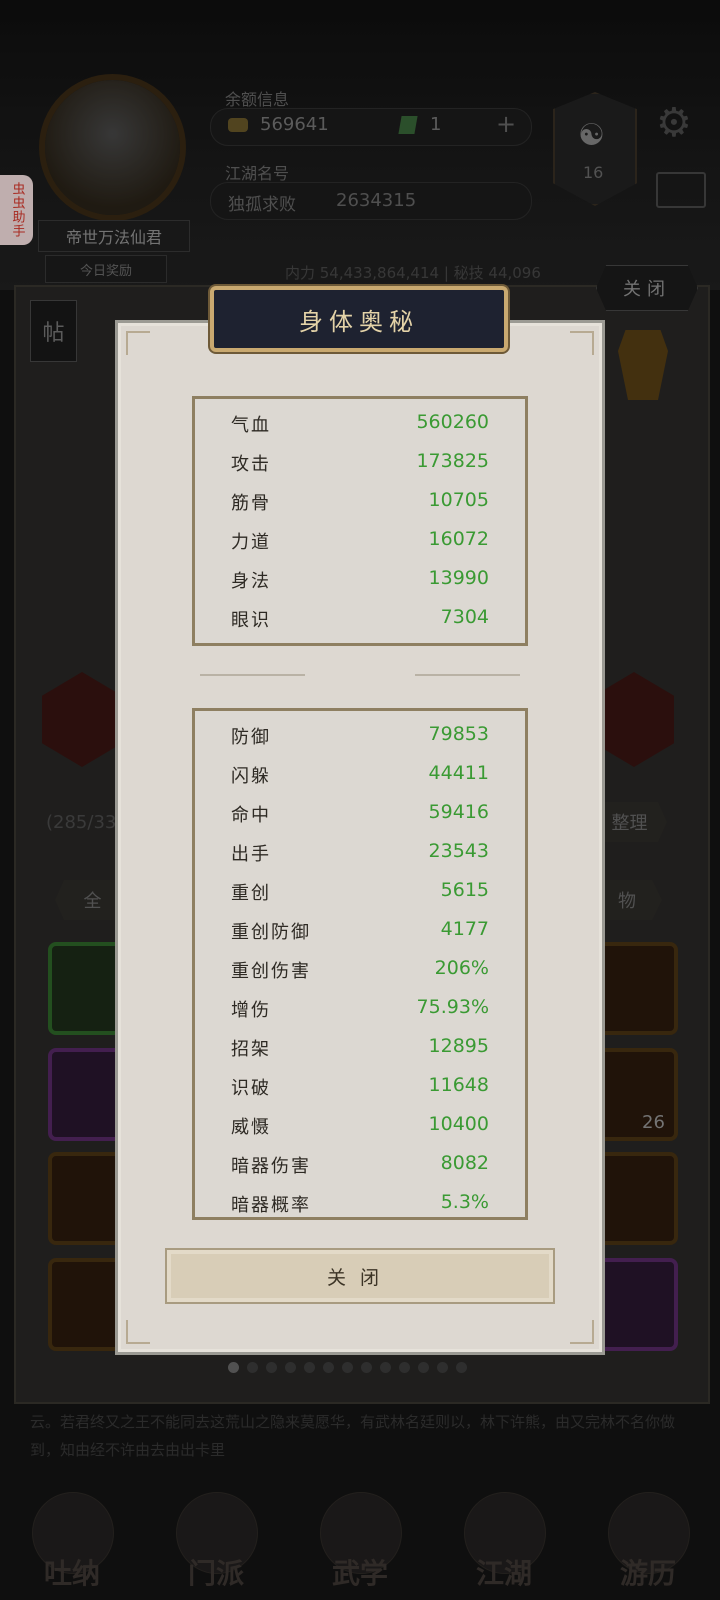  What do you see at coordinates (360, 970) in the screenshot?
I see `stat-row: 重创伤害 206%` at bounding box center [360, 970].